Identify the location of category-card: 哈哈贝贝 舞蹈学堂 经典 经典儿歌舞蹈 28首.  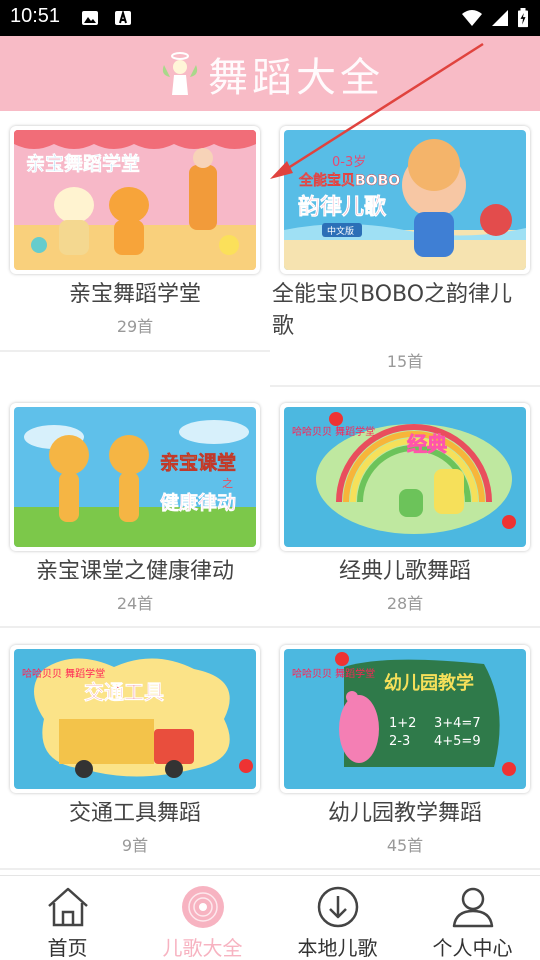
(405, 508).